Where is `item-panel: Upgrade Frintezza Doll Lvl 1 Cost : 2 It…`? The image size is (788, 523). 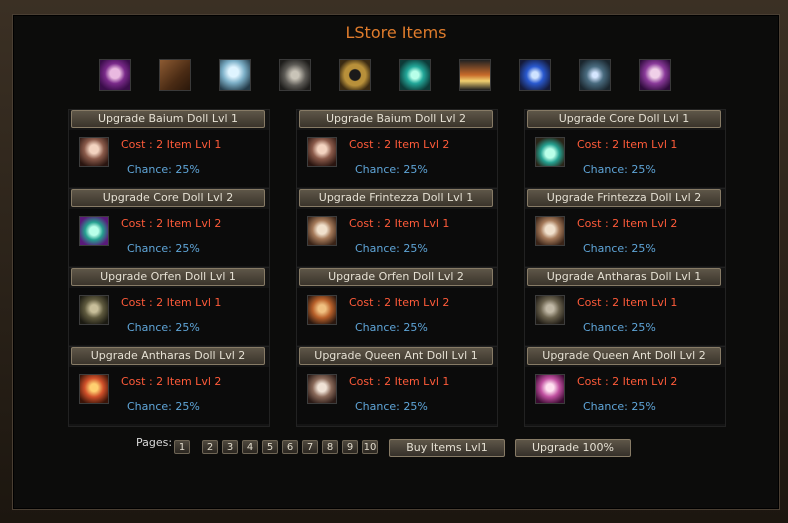 item-panel: Upgrade Frintezza Doll Lvl 1 Cost : 2 It… is located at coordinates (397, 228).